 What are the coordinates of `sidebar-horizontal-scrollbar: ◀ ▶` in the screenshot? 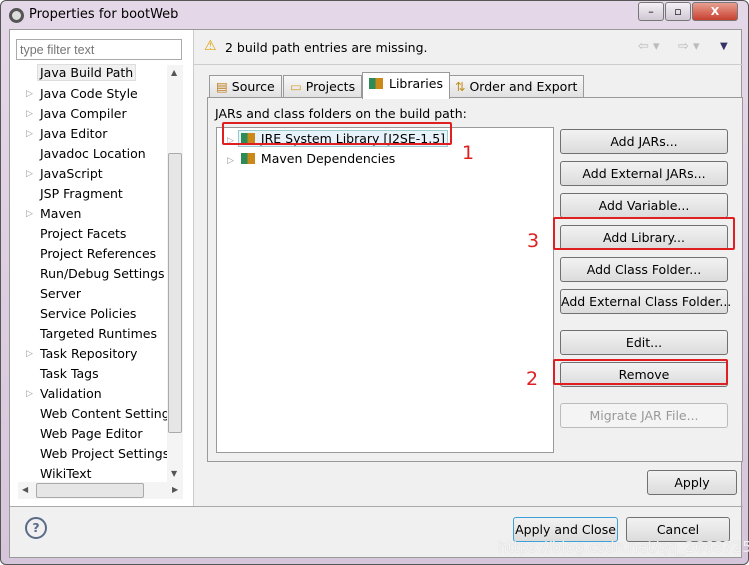 It's located at (100, 490).